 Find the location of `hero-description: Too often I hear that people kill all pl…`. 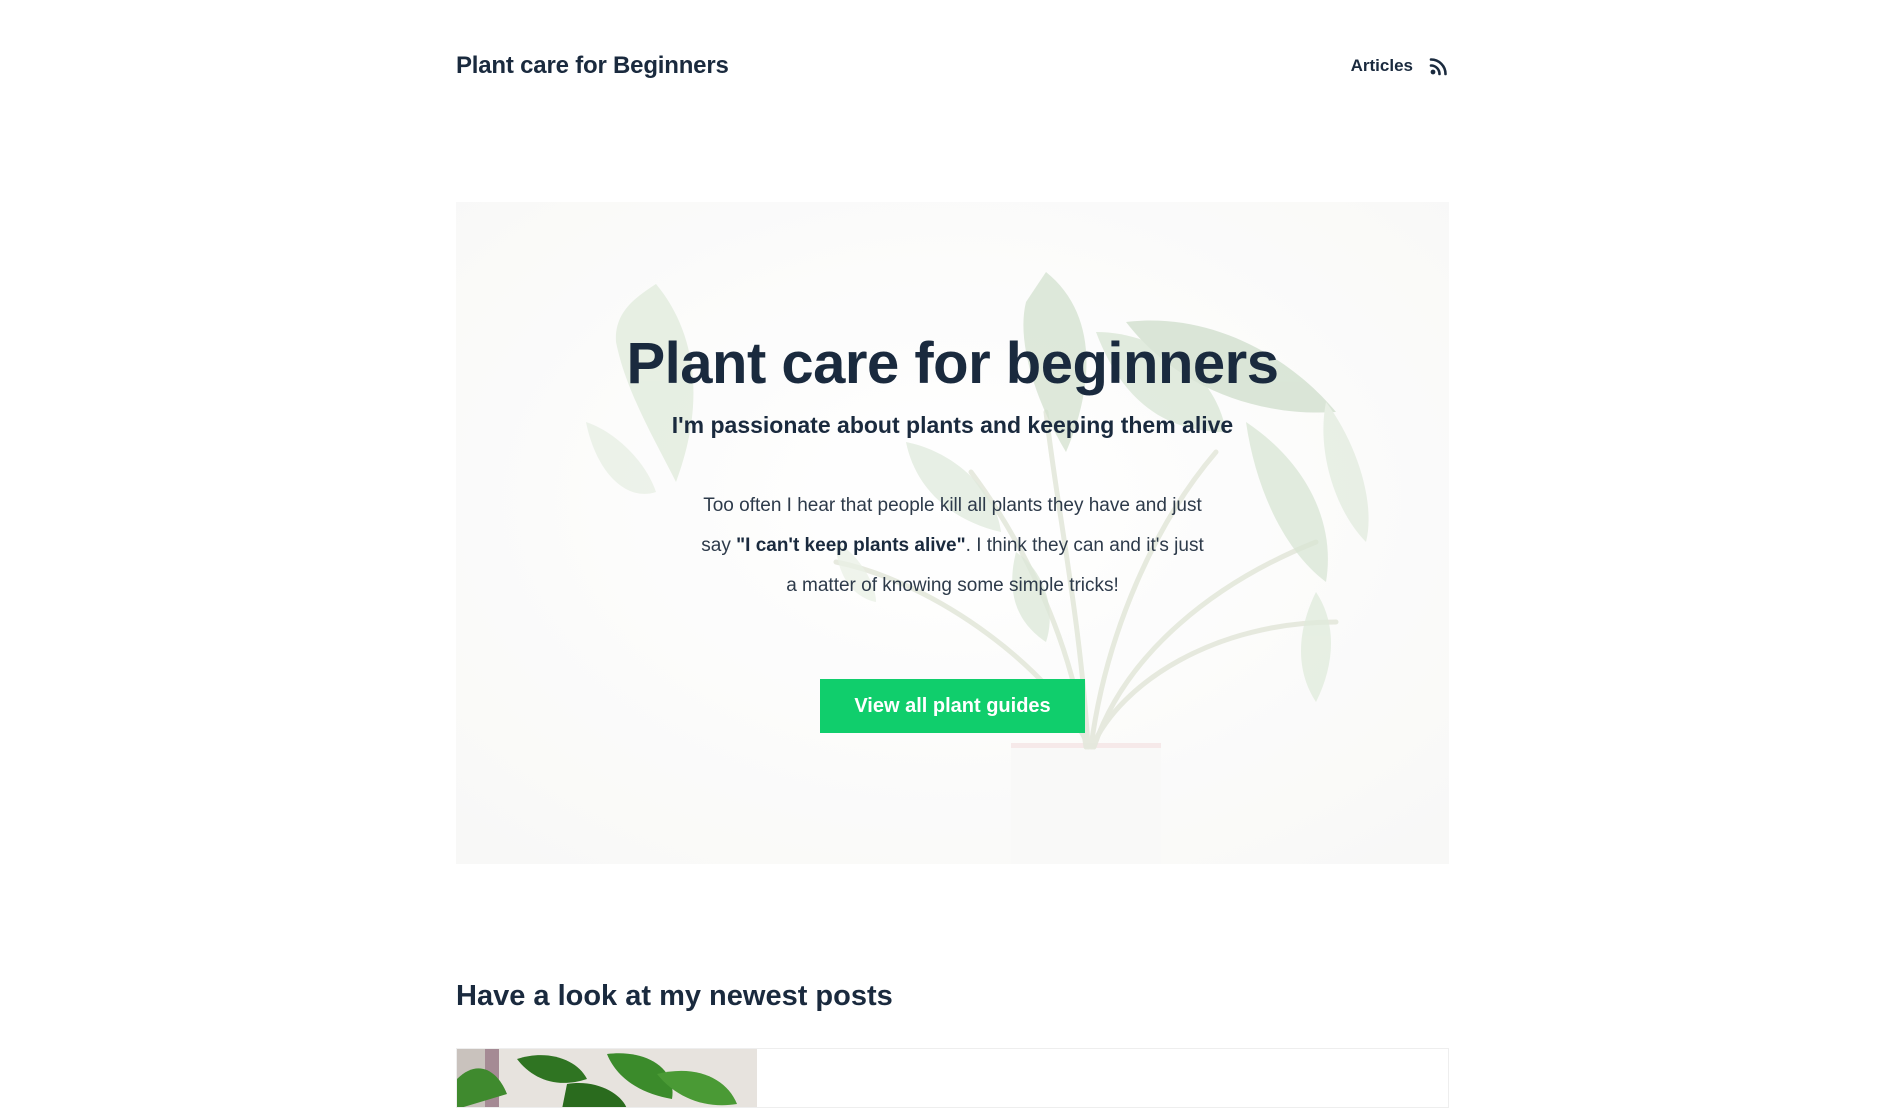

hero-description: Too often I hear that people kill all pl… is located at coordinates (952, 546).